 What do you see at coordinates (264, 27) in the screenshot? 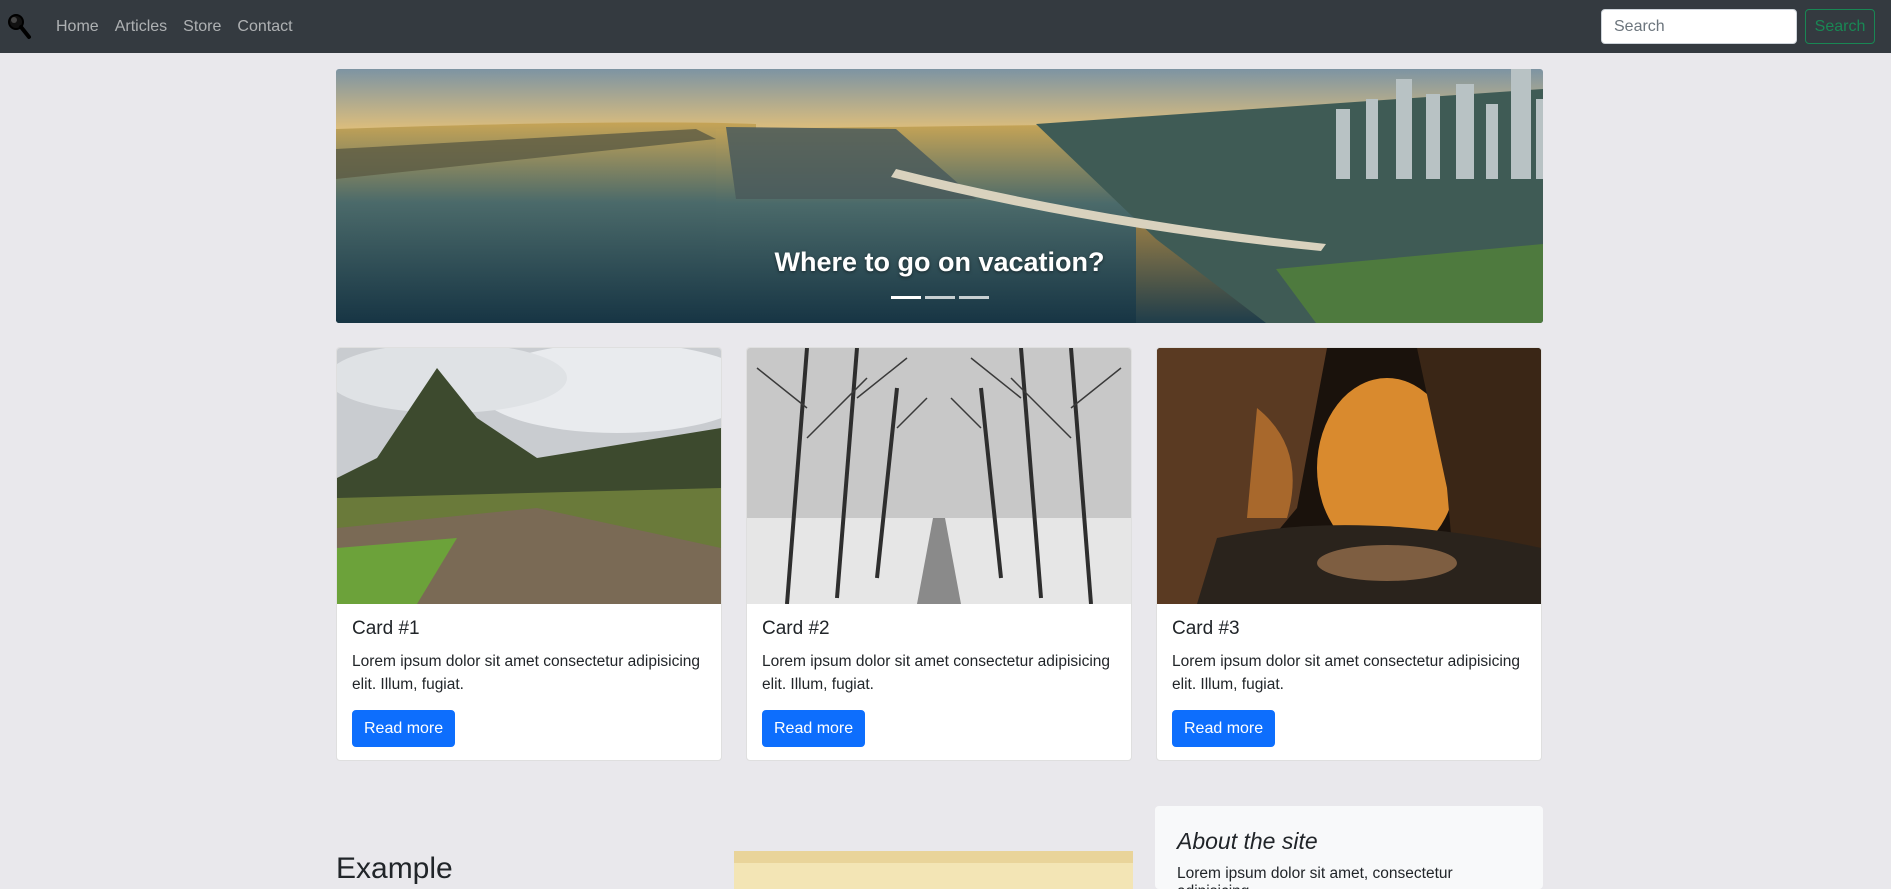
I see `nav-link-contact: Contact` at bounding box center [264, 27].